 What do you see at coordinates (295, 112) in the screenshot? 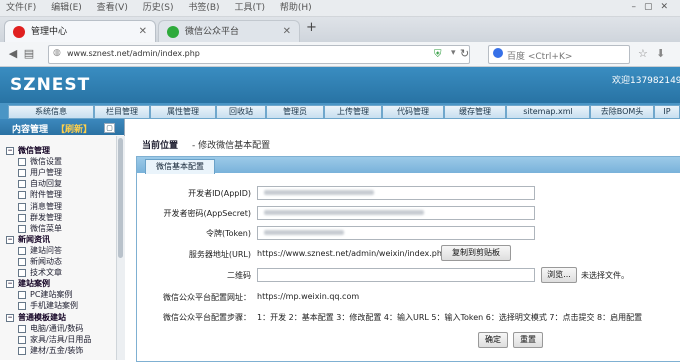
I see `nav-admins: 管理员` at bounding box center [295, 112].